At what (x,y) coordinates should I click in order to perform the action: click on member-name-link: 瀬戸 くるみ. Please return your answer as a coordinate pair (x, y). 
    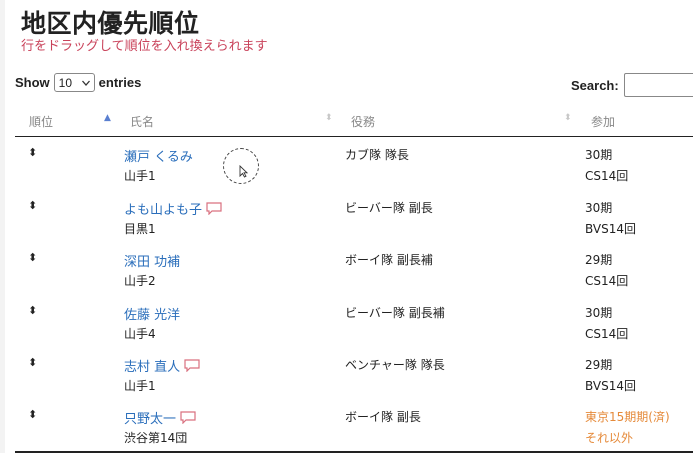
    Looking at the image, I should click on (158, 155).